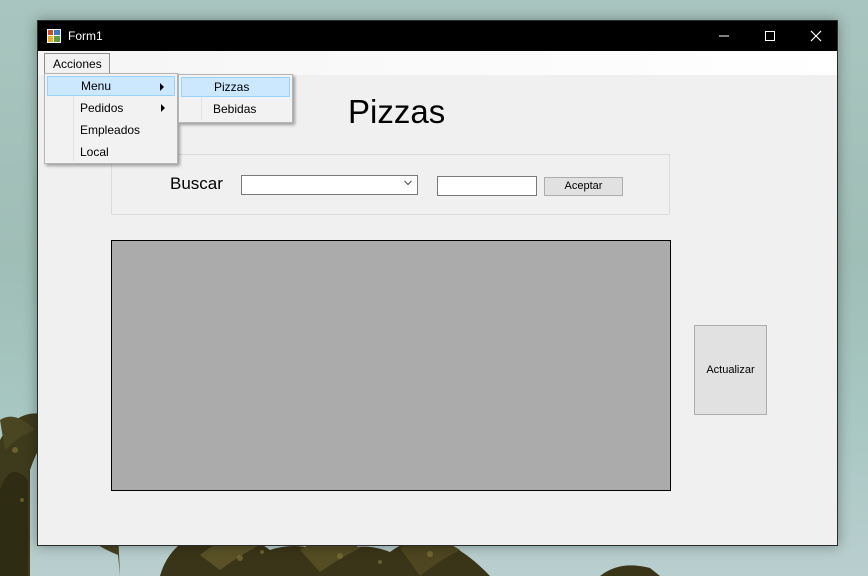 The image size is (868, 576). Describe the element at coordinates (111, 152) in the screenshot. I see `menu-item-local: Local` at that location.